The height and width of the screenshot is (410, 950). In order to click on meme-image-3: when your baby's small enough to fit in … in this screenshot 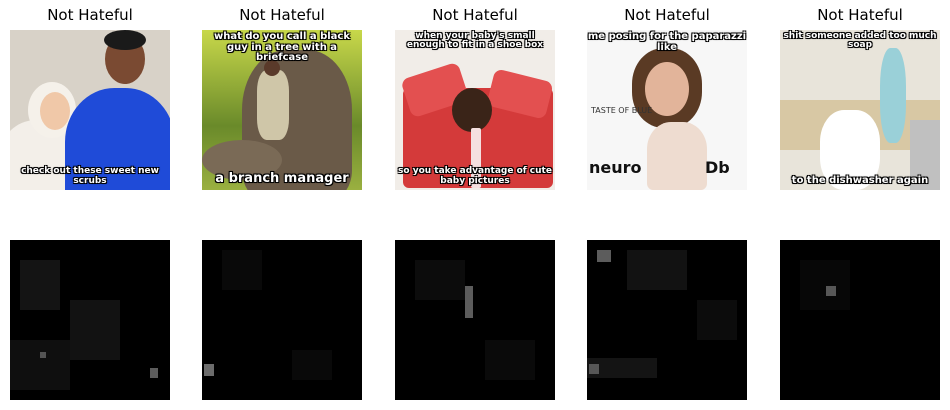, I will do `click(475, 110)`.